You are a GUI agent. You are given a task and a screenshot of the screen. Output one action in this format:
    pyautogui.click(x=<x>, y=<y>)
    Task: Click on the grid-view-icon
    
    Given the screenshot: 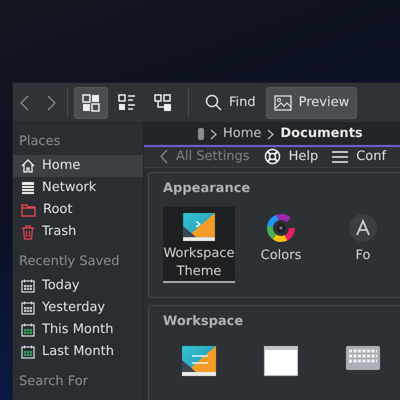 What is the action you would take?
    pyautogui.click(x=91, y=103)
    